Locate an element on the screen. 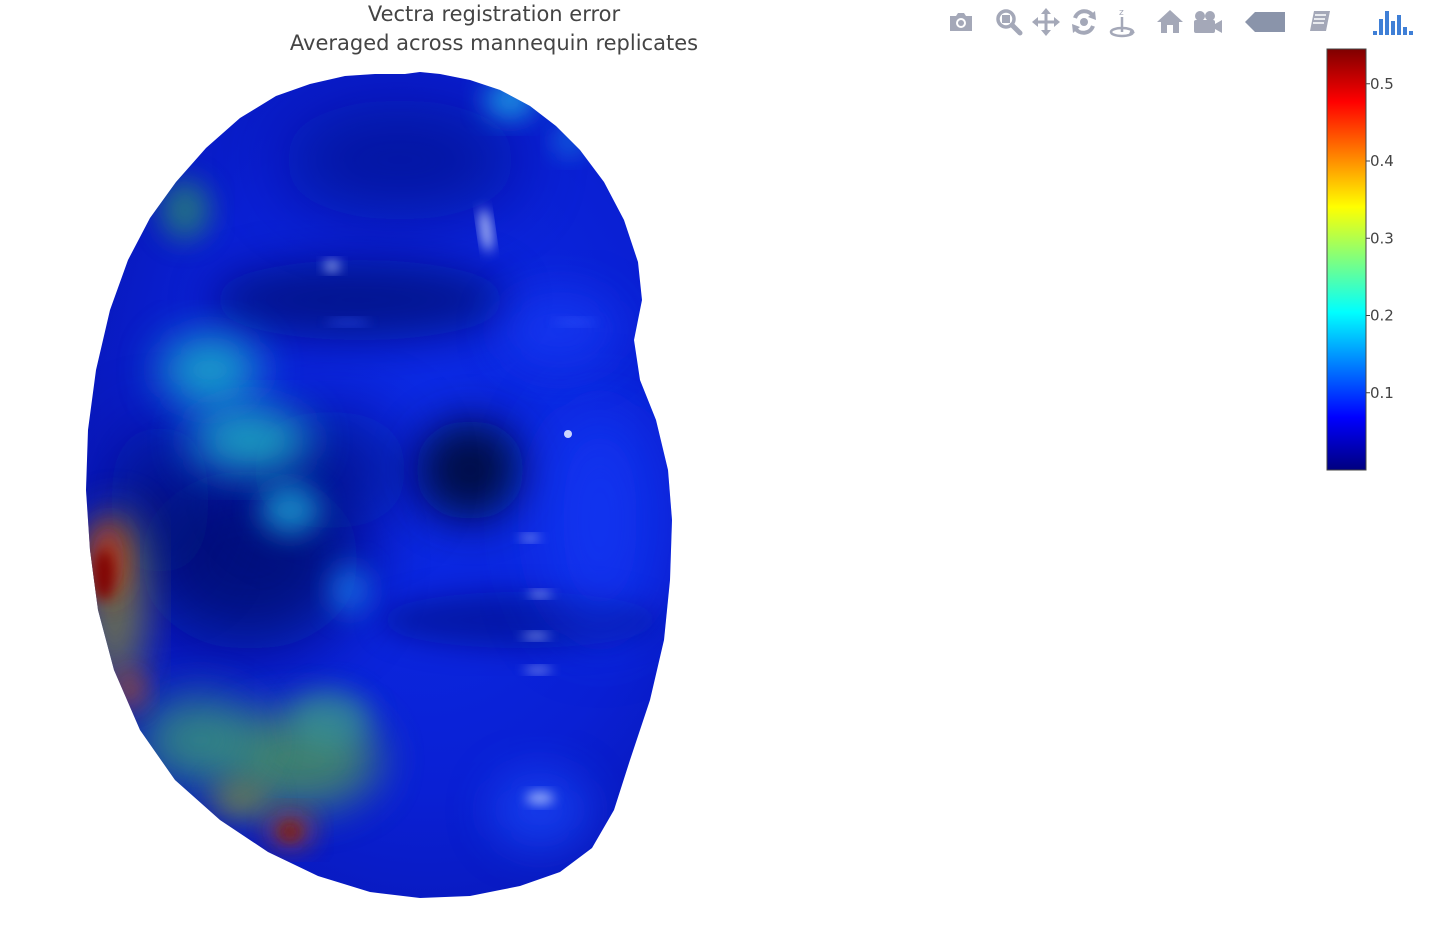  reset-camera-icon is located at coordinates (1170, 22).